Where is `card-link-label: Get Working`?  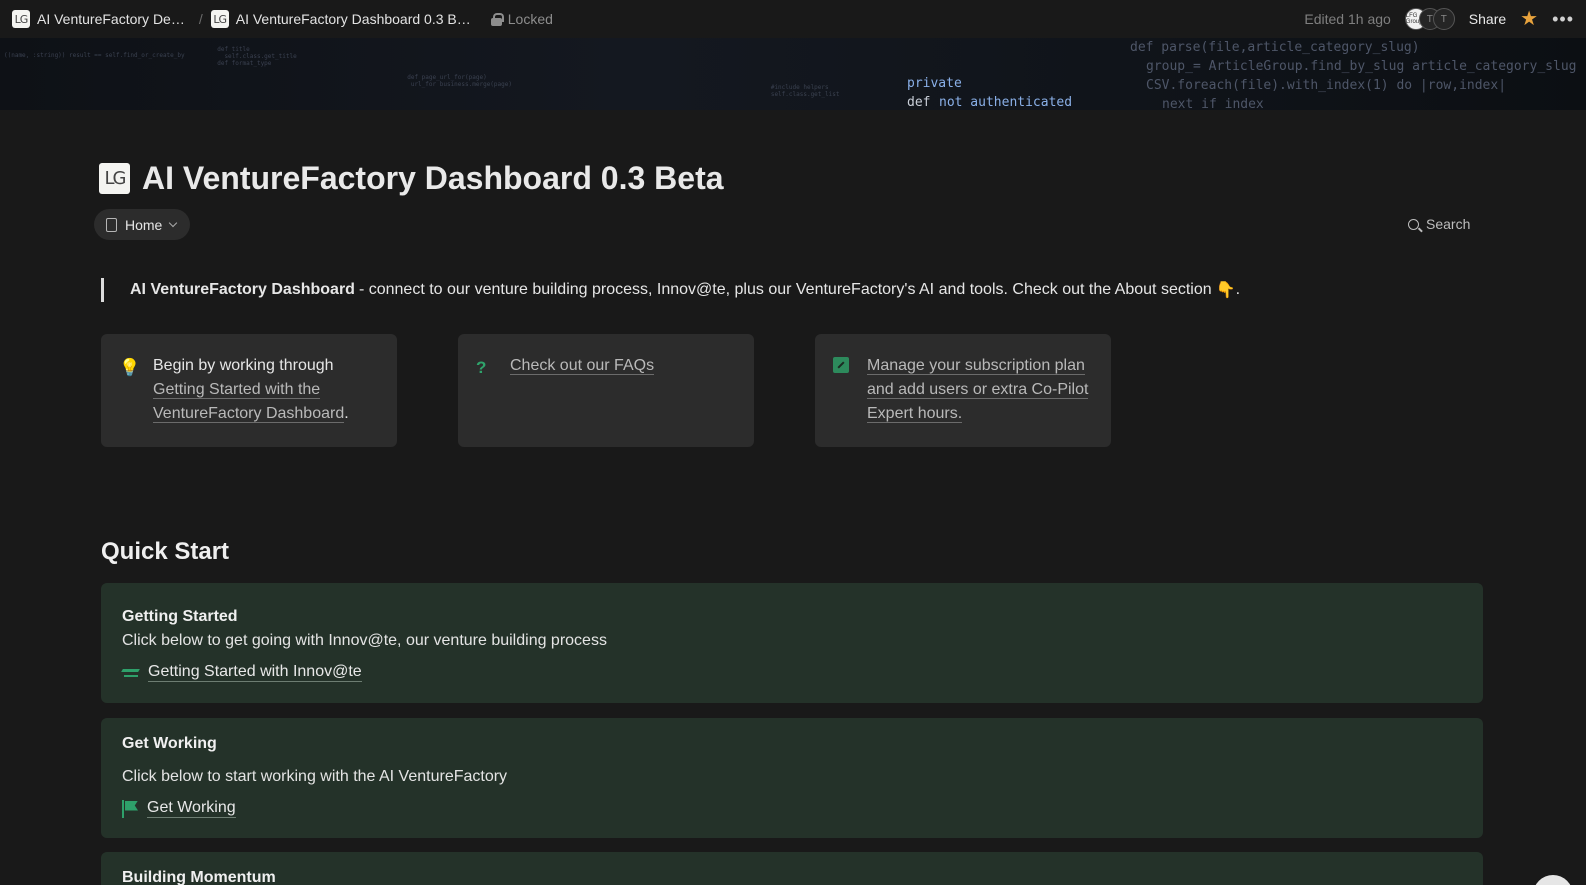
card-link-label: Get Working is located at coordinates (191, 808).